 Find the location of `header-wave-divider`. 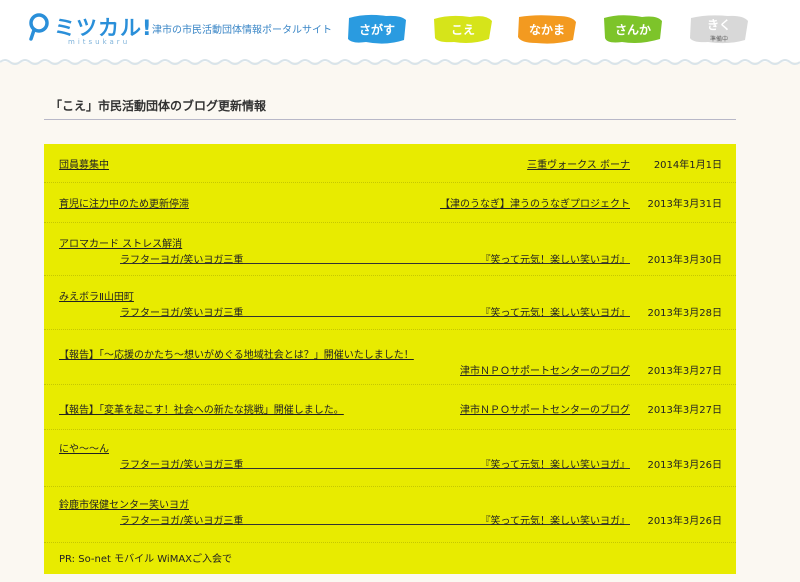

header-wave-divider is located at coordinates (400, 62).